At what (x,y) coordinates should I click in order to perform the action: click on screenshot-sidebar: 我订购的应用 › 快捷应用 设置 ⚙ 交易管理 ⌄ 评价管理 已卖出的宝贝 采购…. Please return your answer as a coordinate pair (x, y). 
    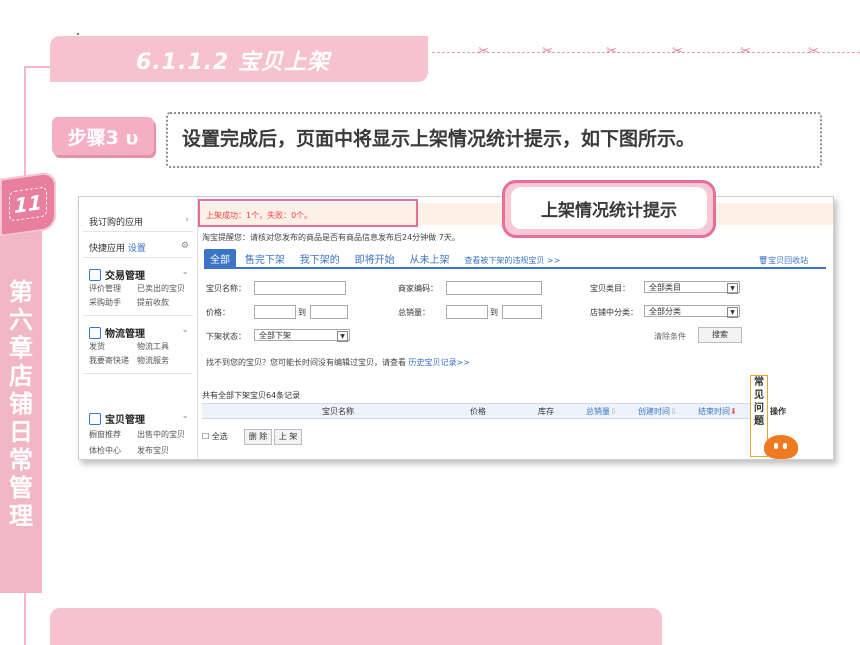
    Looking at the image, I should click on (138, 328).